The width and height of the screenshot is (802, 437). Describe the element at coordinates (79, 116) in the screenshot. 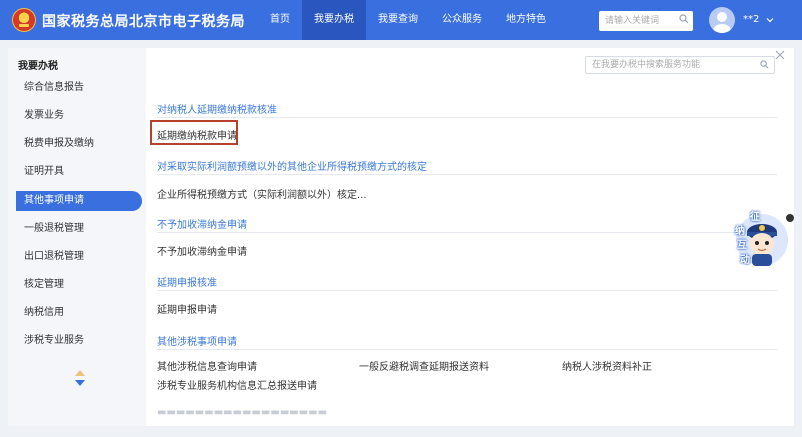

I see `sidebar-item-invoice: 发票业务` at that location.